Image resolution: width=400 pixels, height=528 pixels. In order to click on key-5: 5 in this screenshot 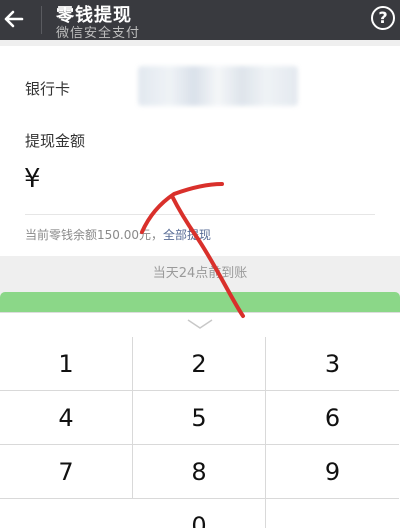, I will do `click(199, 418)`.